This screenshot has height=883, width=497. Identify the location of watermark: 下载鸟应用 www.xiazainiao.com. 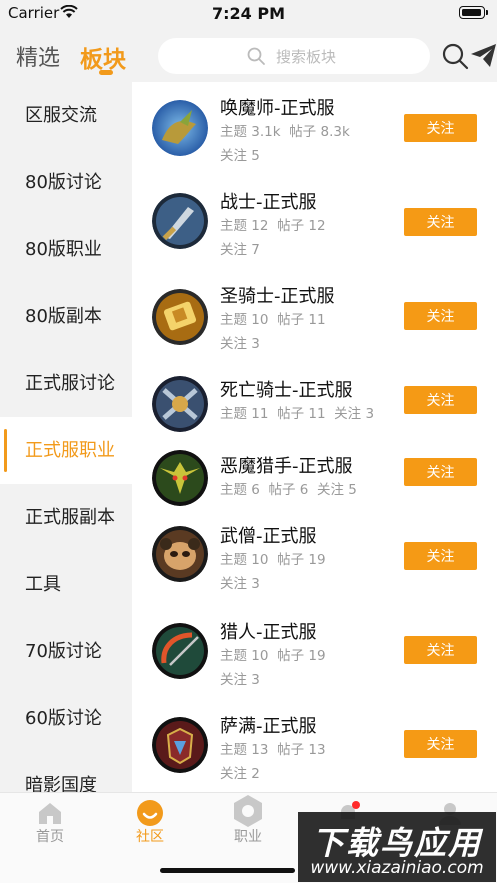
(397, 847).